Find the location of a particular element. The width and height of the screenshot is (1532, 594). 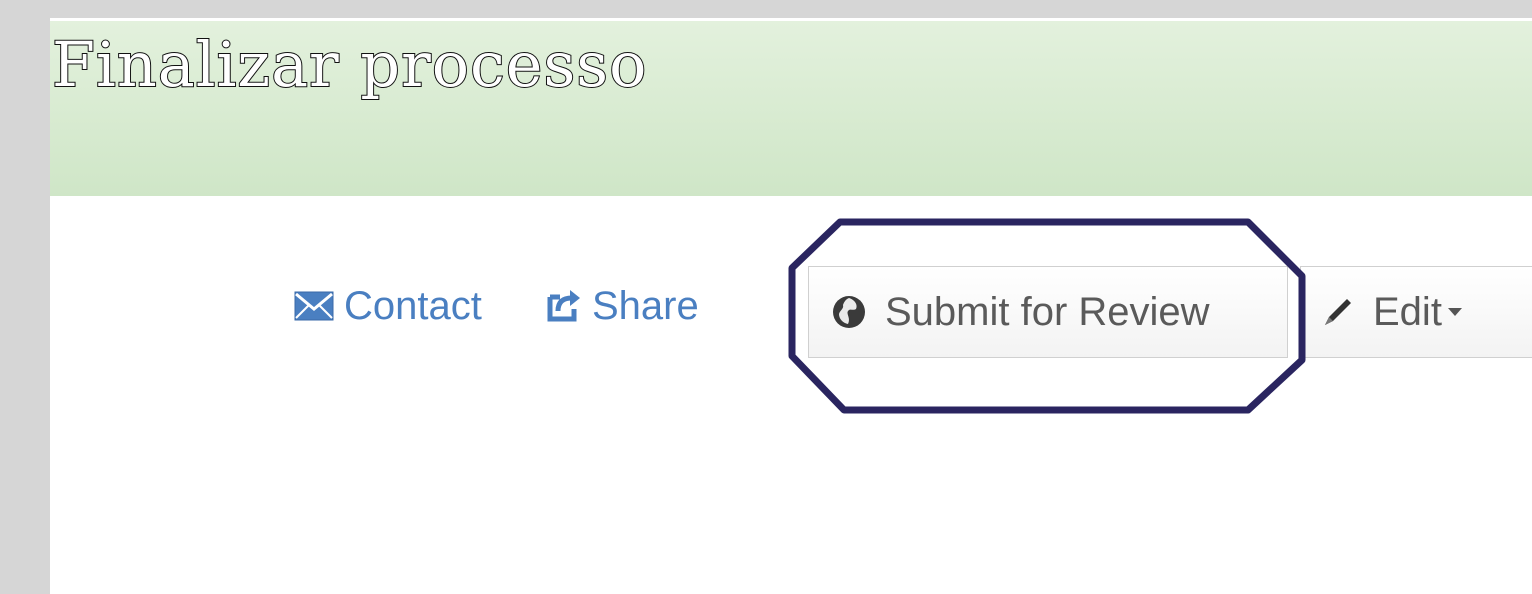

contact-label: Contact is located at coordinates (413, 305).